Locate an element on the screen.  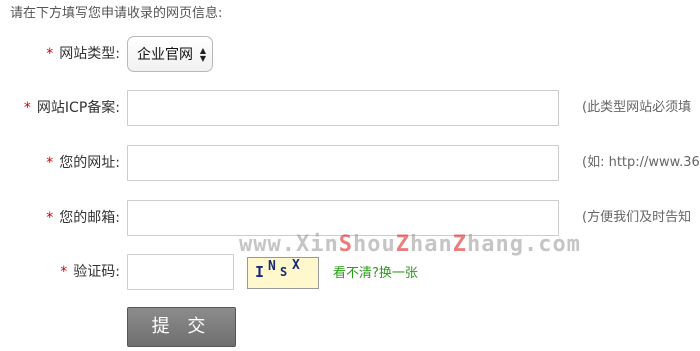
icp-label: * 网站ICP备案: is located at coordinates (61, 108).